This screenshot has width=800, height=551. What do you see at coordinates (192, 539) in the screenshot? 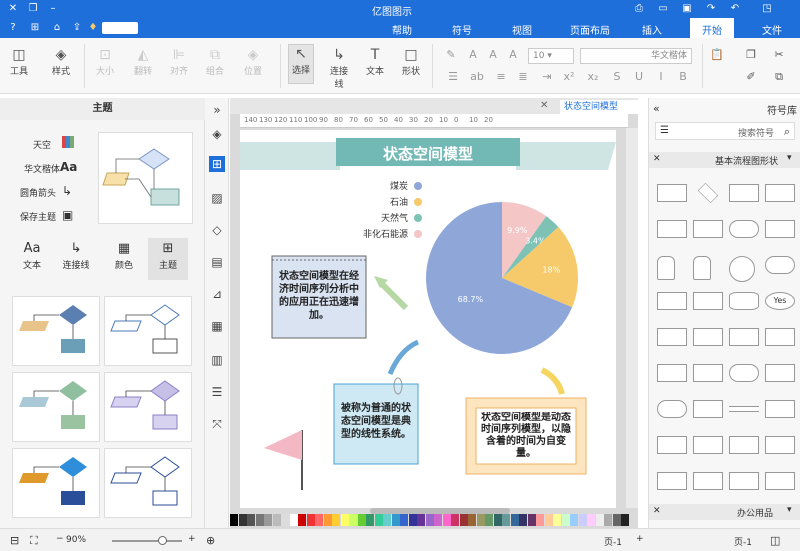
I see `zoom-in-icon: +` at bounding box center [192, 539].